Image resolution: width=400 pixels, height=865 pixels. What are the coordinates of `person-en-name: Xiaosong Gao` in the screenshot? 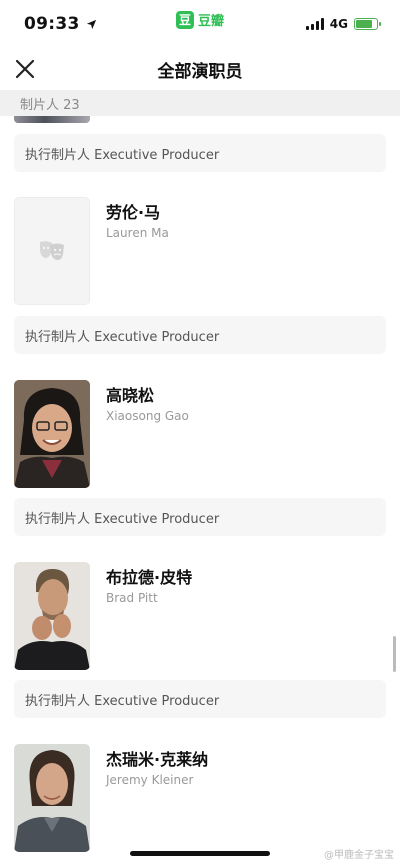 It's located at (147, 416).